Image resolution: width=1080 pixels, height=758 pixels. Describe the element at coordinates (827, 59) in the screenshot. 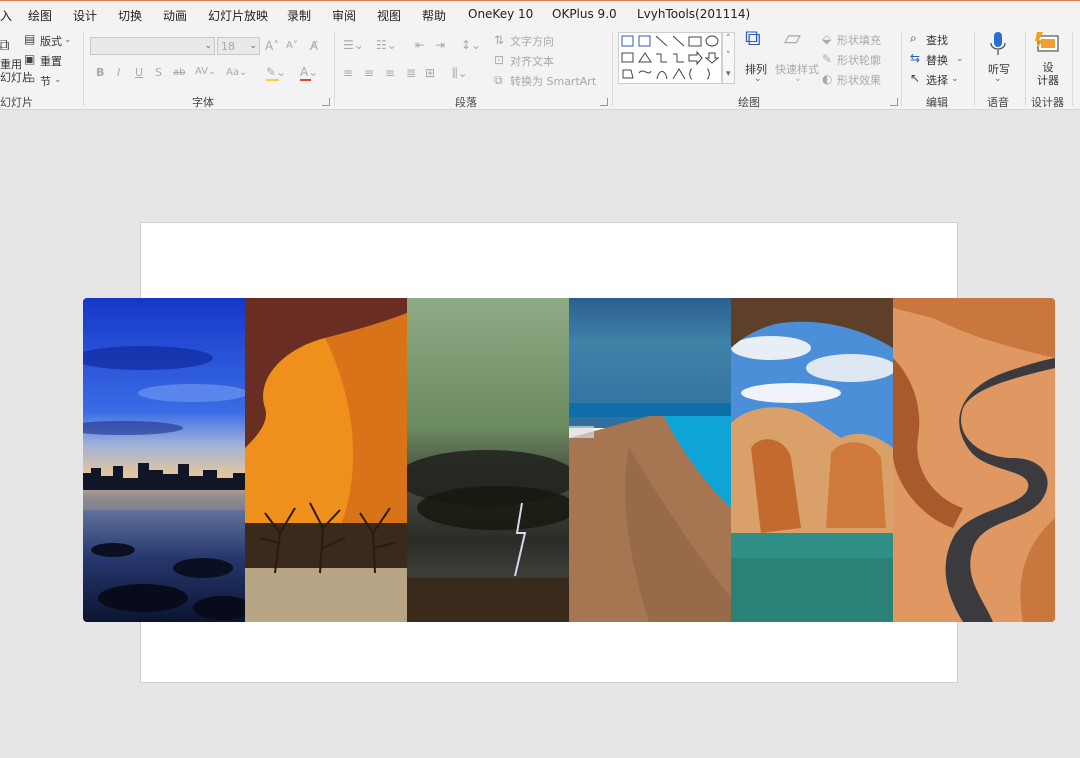

I see `shape-outline-icon: ✎` at that location.